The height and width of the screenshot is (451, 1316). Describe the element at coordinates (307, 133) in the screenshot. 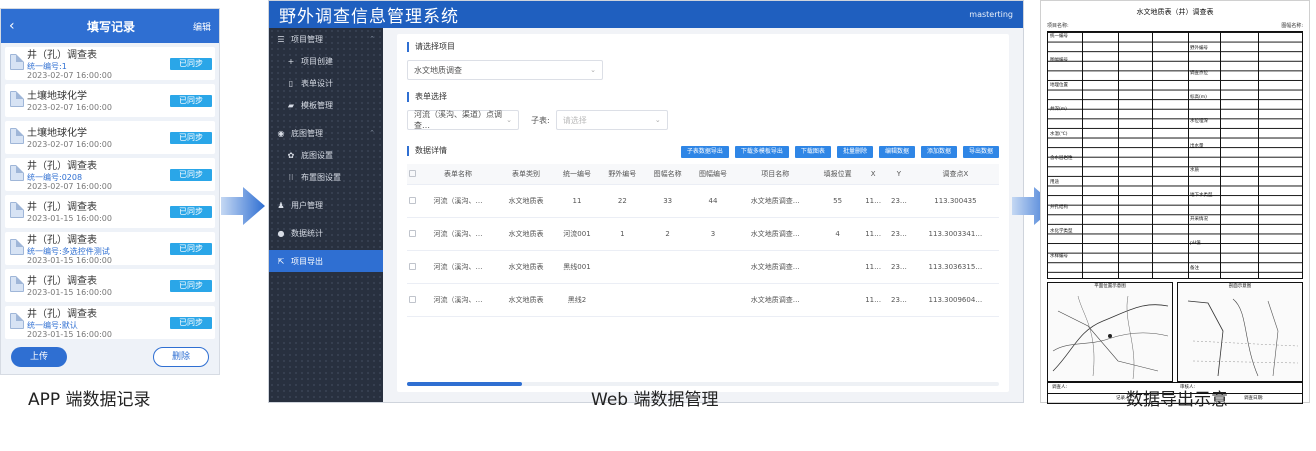

I see `sidebar-item-label: 底图管理` at that location.